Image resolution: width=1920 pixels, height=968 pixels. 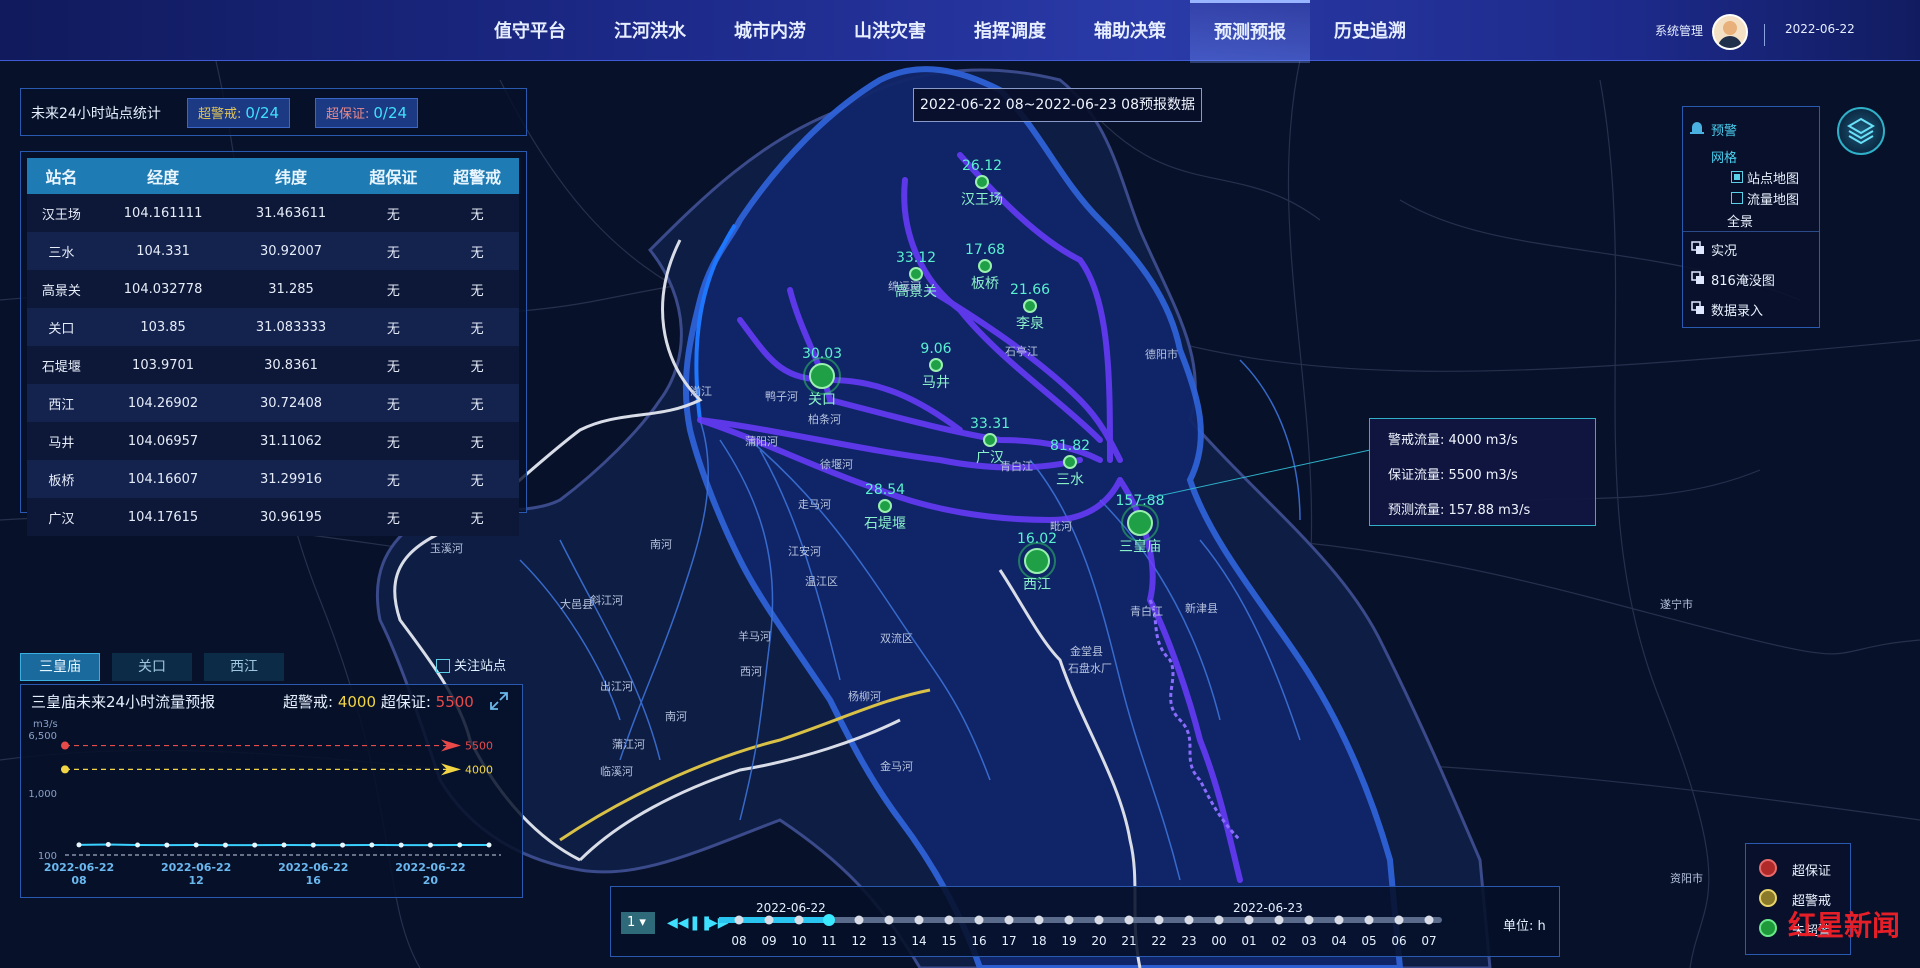 I want to click on station-stats-panel: 未来24小时站点统计 超警戒: 0/24 超保证: 0/24, so click(x=273, y=112).